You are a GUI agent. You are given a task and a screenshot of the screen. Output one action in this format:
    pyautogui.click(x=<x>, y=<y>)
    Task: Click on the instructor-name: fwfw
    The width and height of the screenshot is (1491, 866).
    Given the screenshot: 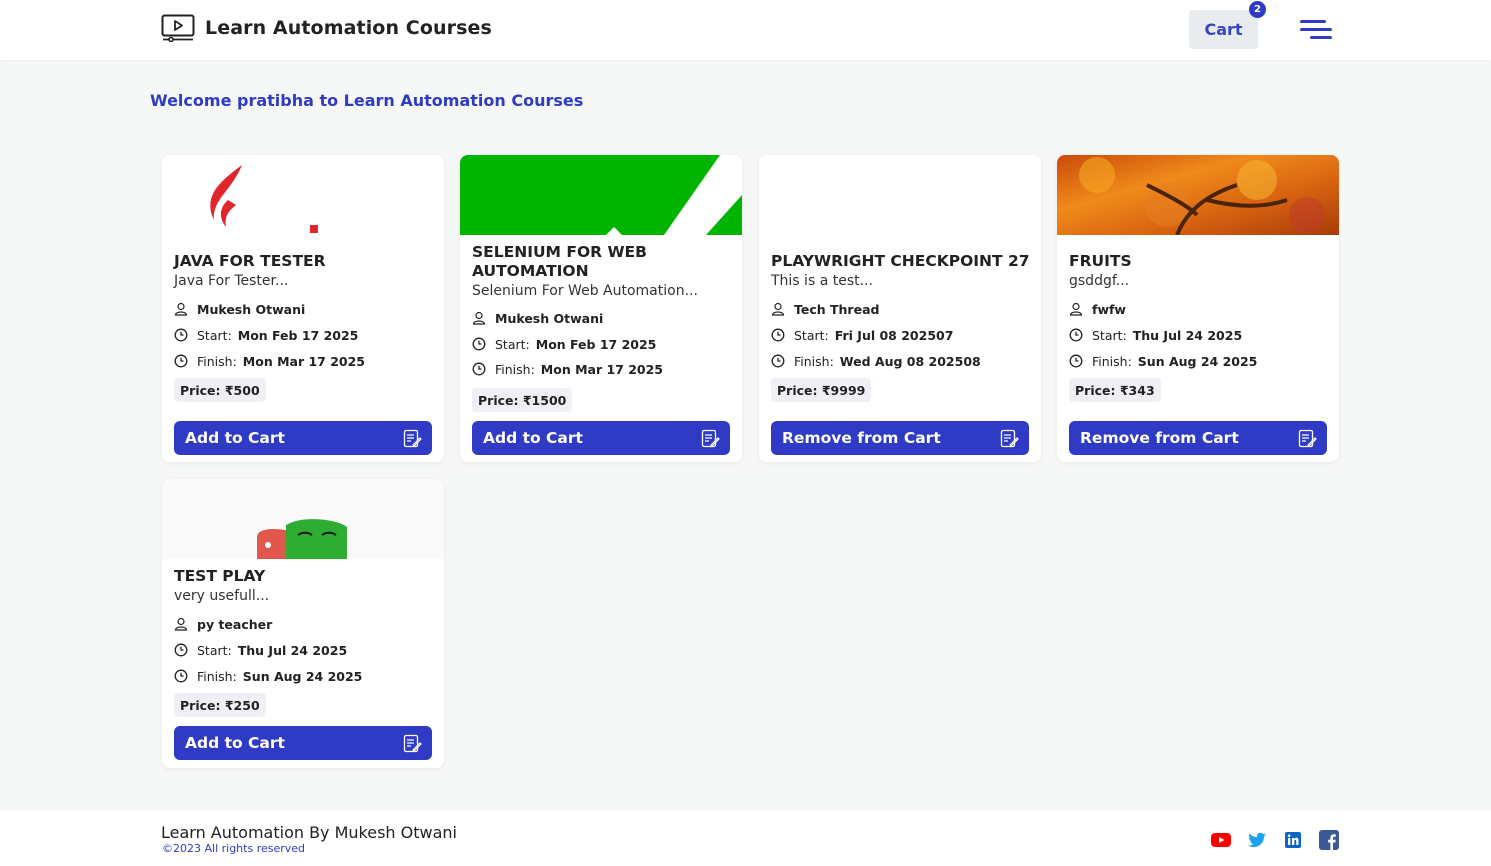 What is the action you would take?
    pyautogui.click(x=1109, y=309)
    